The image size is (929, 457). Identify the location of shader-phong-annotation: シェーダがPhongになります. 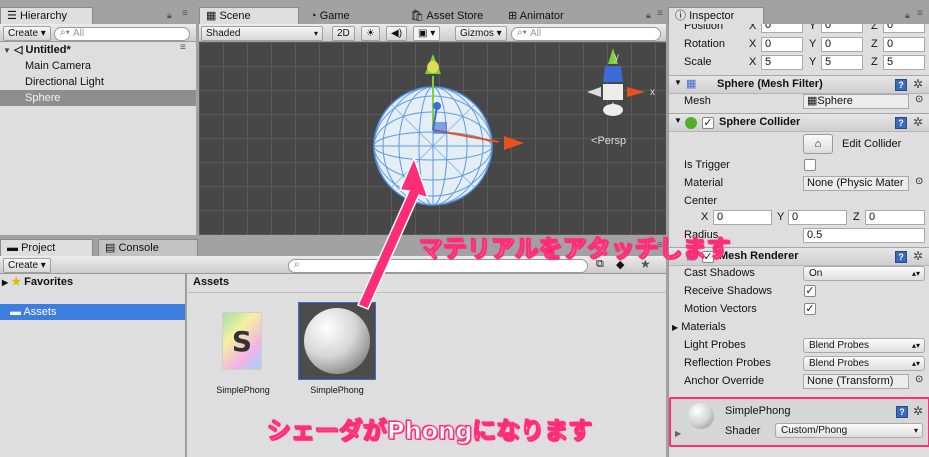
(429, 431).